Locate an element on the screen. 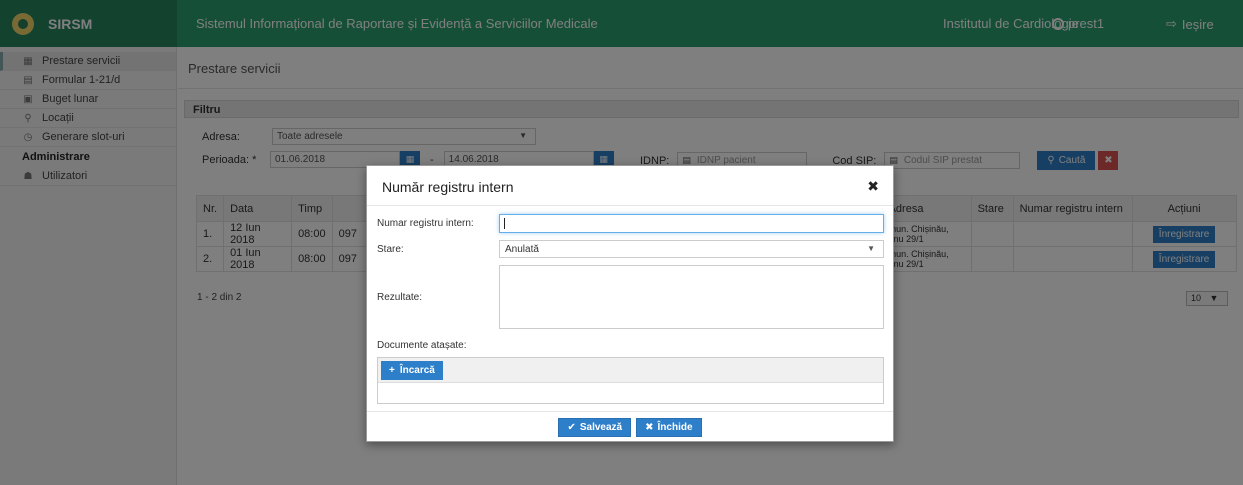 This screenshot has height=485, width=1243. state-select: Anulată ▼ is located at coordinates (691, 249).